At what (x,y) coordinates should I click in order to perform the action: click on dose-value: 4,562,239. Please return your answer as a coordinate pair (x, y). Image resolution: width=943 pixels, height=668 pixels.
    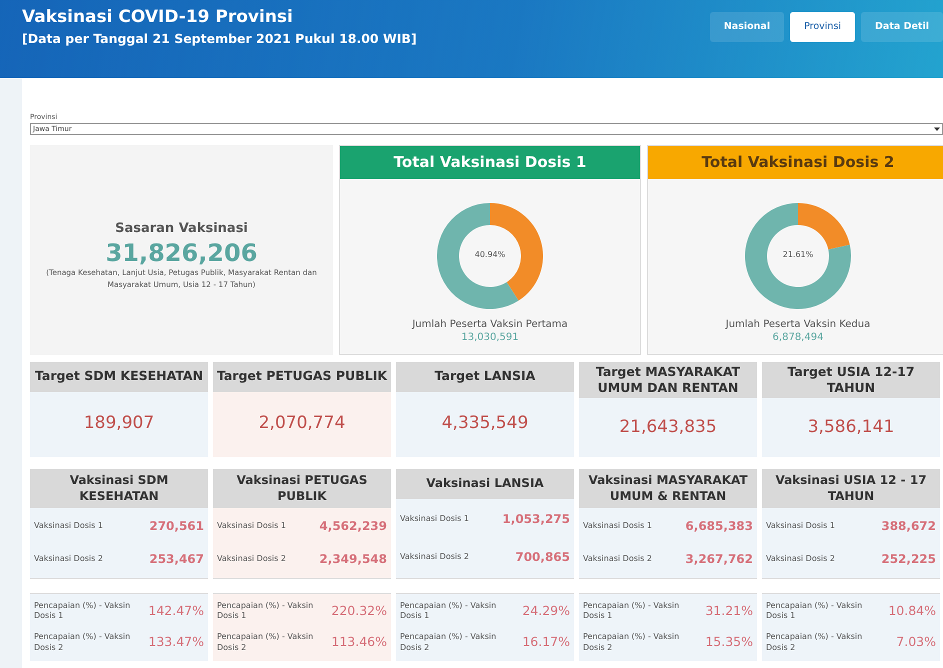
    Looking at the image, I should click on (353, 527).